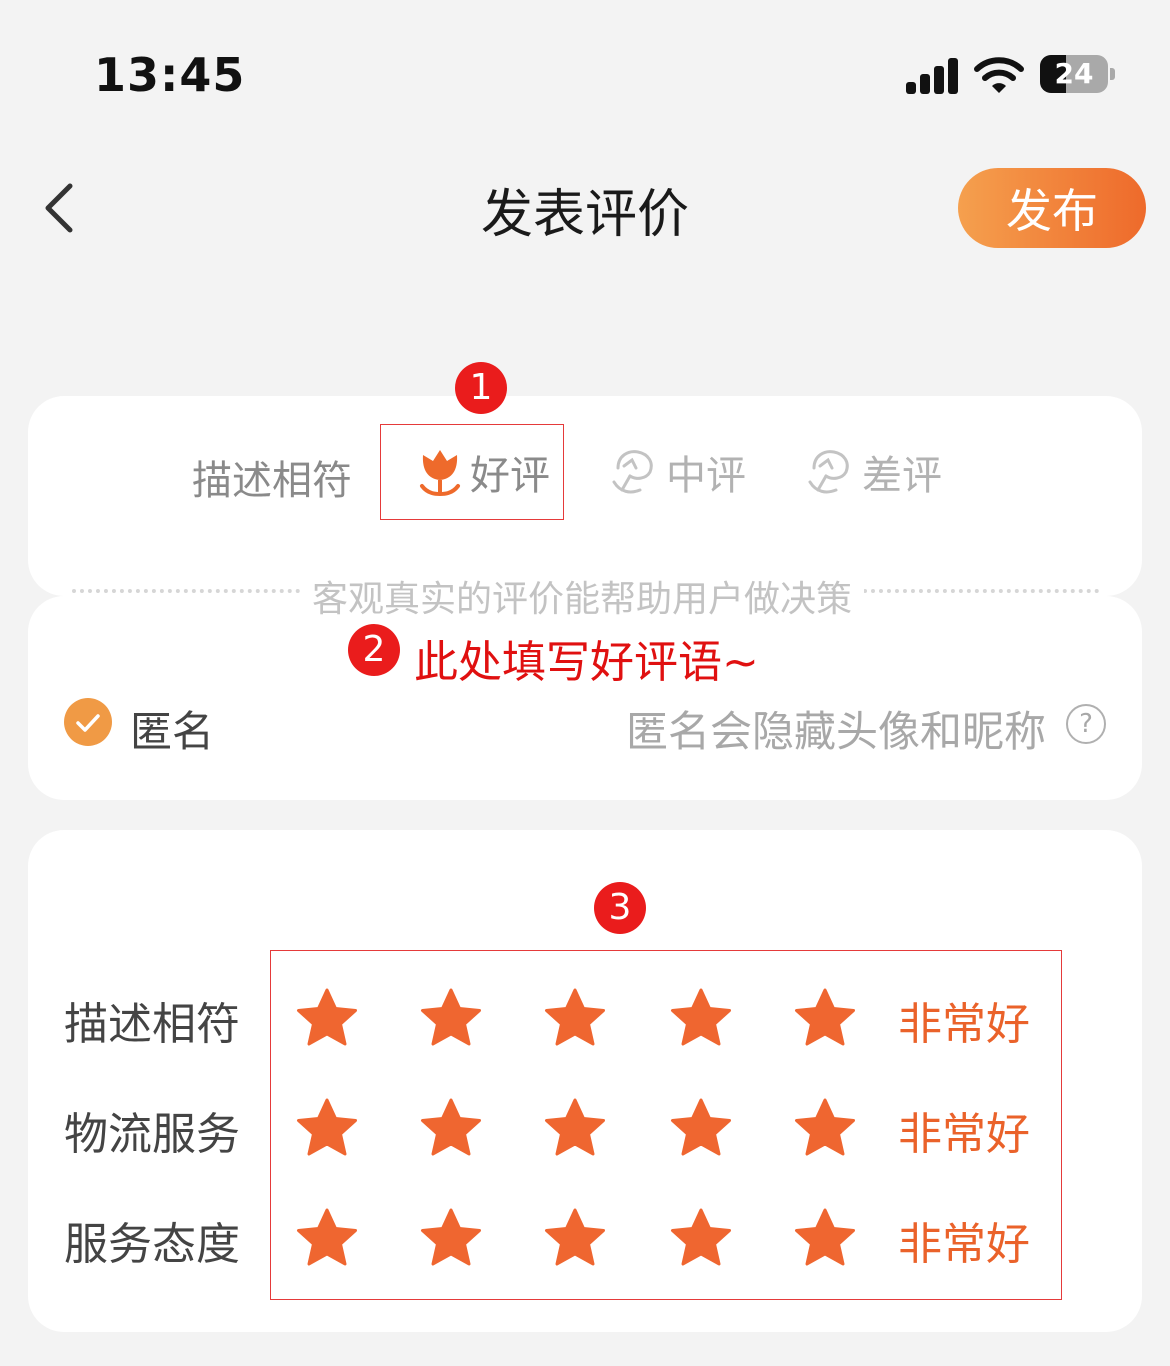 This screenshot has width=1170, height=1366. Describe the element at coordinates (170, 75) in the screenshot. I see `status-time: 13:45` at that location.